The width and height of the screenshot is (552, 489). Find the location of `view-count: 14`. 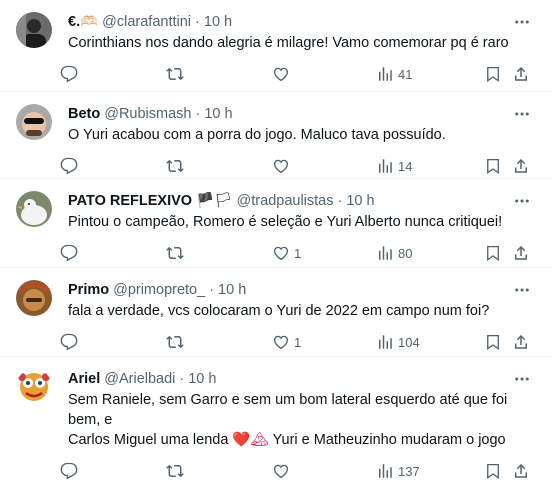

view-count: 14 is located at coordinates (405, 166).